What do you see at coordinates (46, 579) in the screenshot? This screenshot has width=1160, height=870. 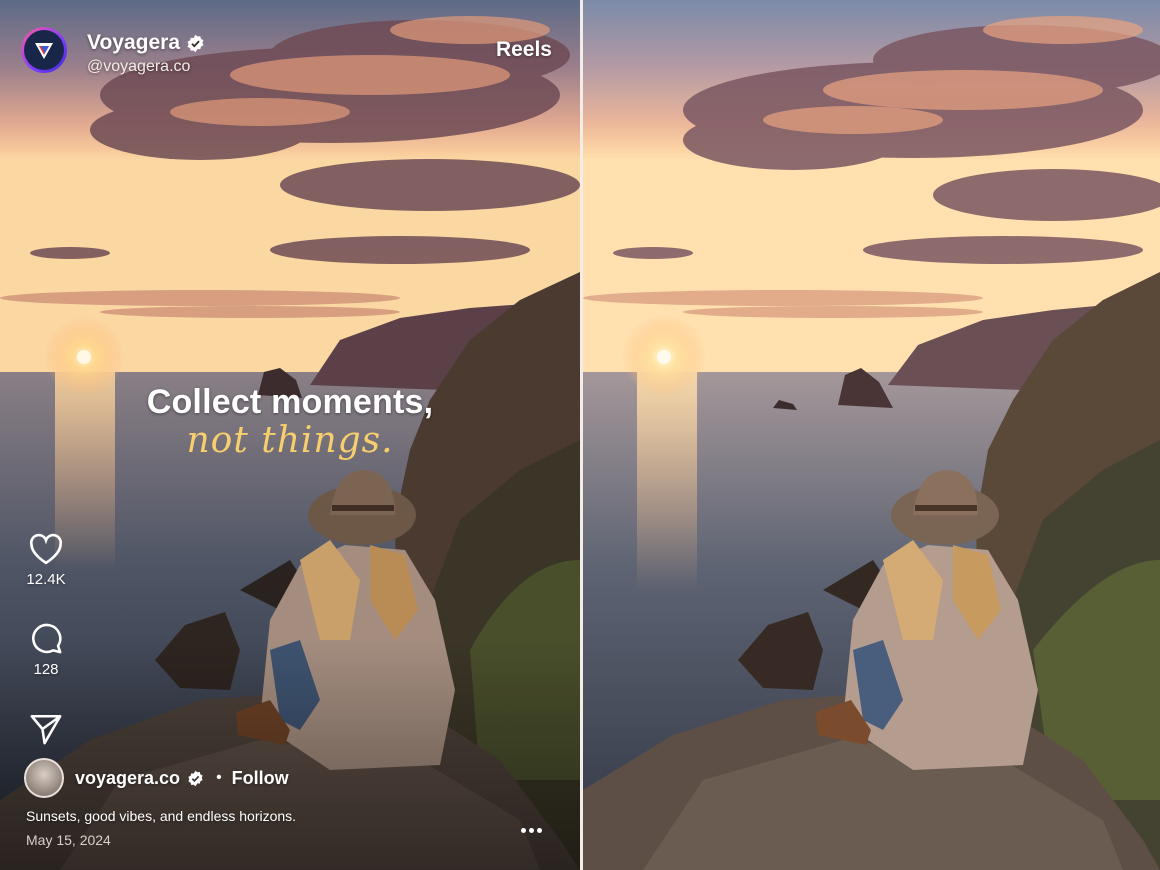 I see `like-count: 12.4K` at bounding box center [46, 579].